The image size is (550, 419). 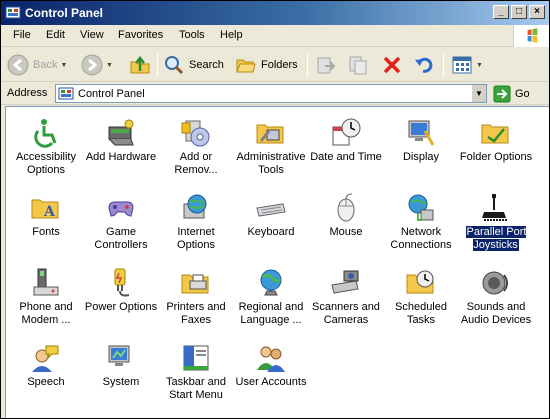 What do you see at coordinates (193, 65) in the screenshot?
I see `search-button: Search` at bounding box center [193, 65].